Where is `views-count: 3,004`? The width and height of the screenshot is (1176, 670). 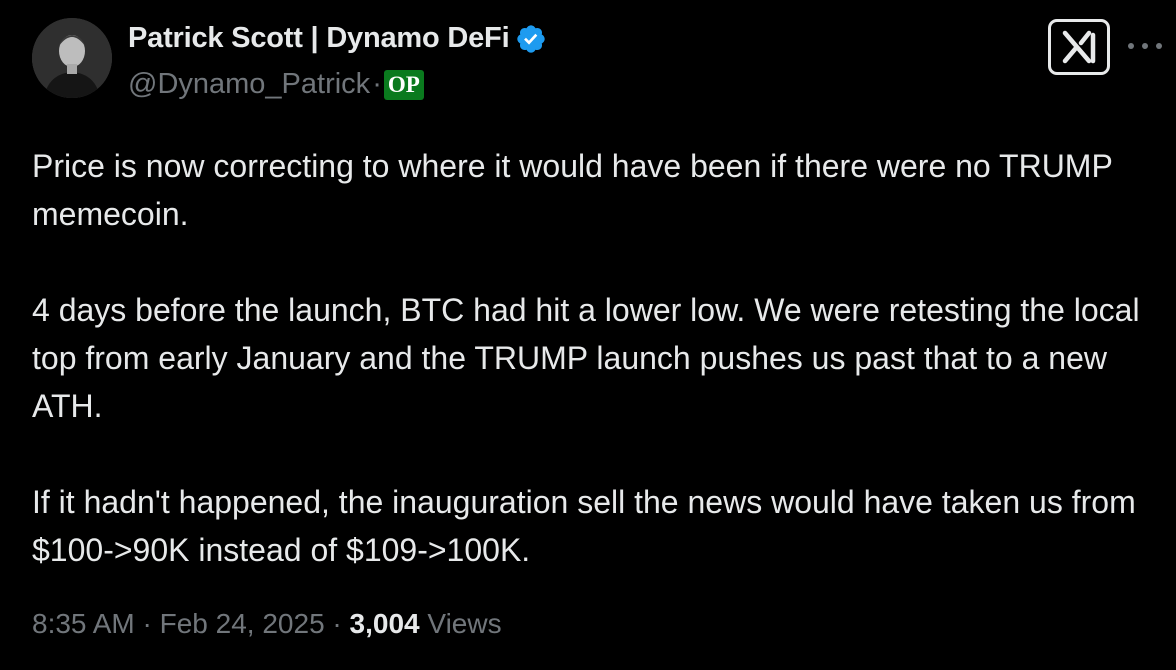
views-count: 3,004 is located at coordinates (385, 624).